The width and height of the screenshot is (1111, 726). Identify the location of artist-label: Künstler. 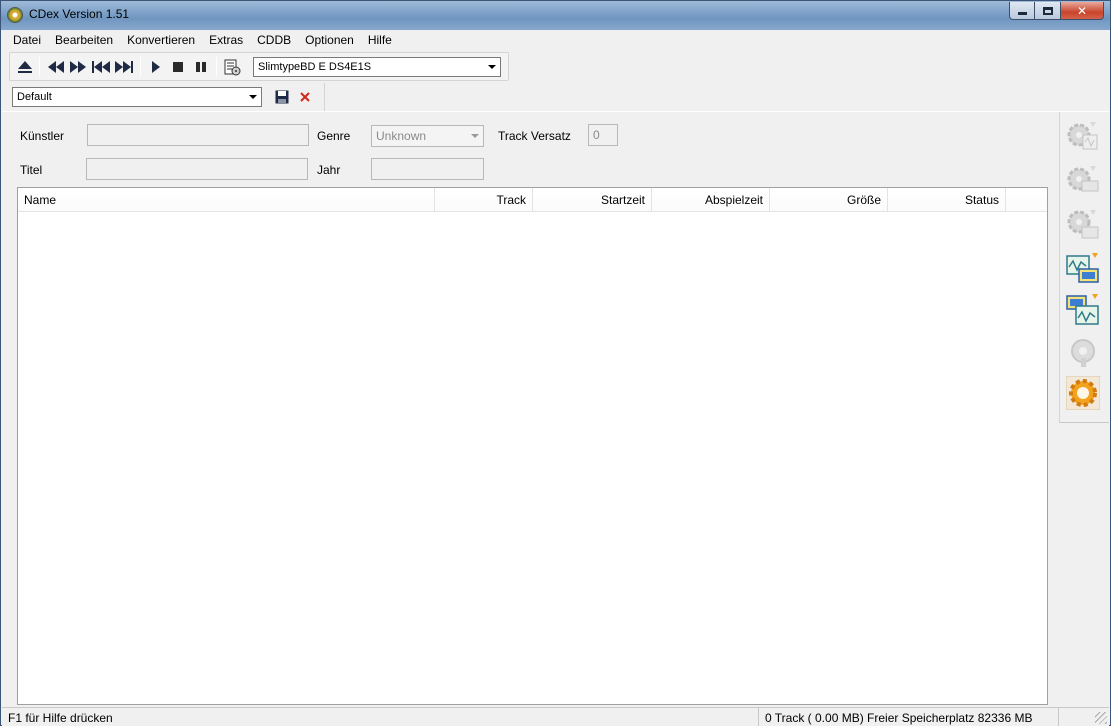
(42, 136).